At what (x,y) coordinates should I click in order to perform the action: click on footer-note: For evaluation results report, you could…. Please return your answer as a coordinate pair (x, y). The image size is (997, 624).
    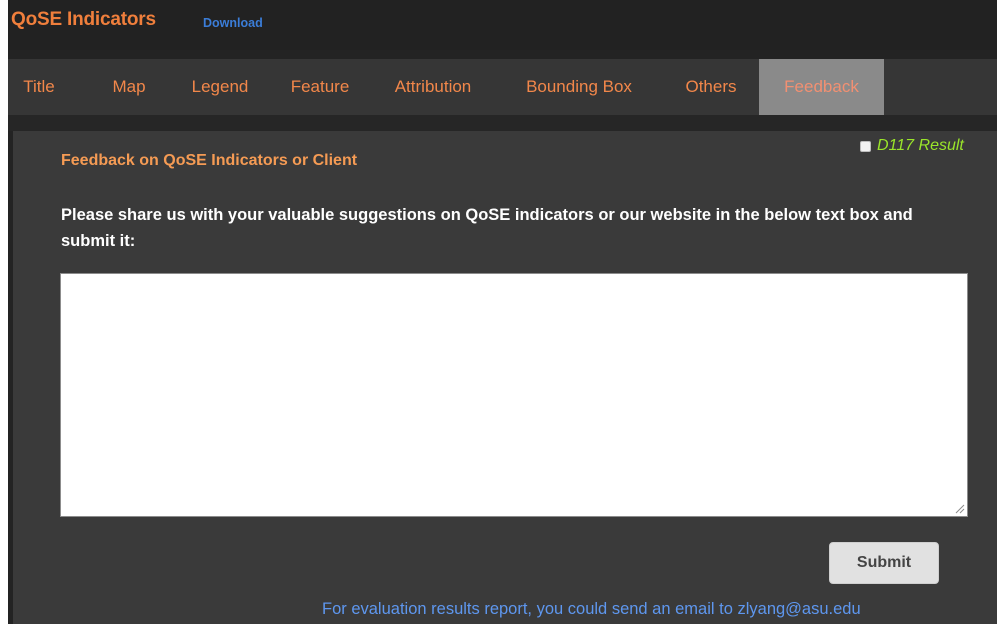
    Looking at the image, I should click on (591, 609).